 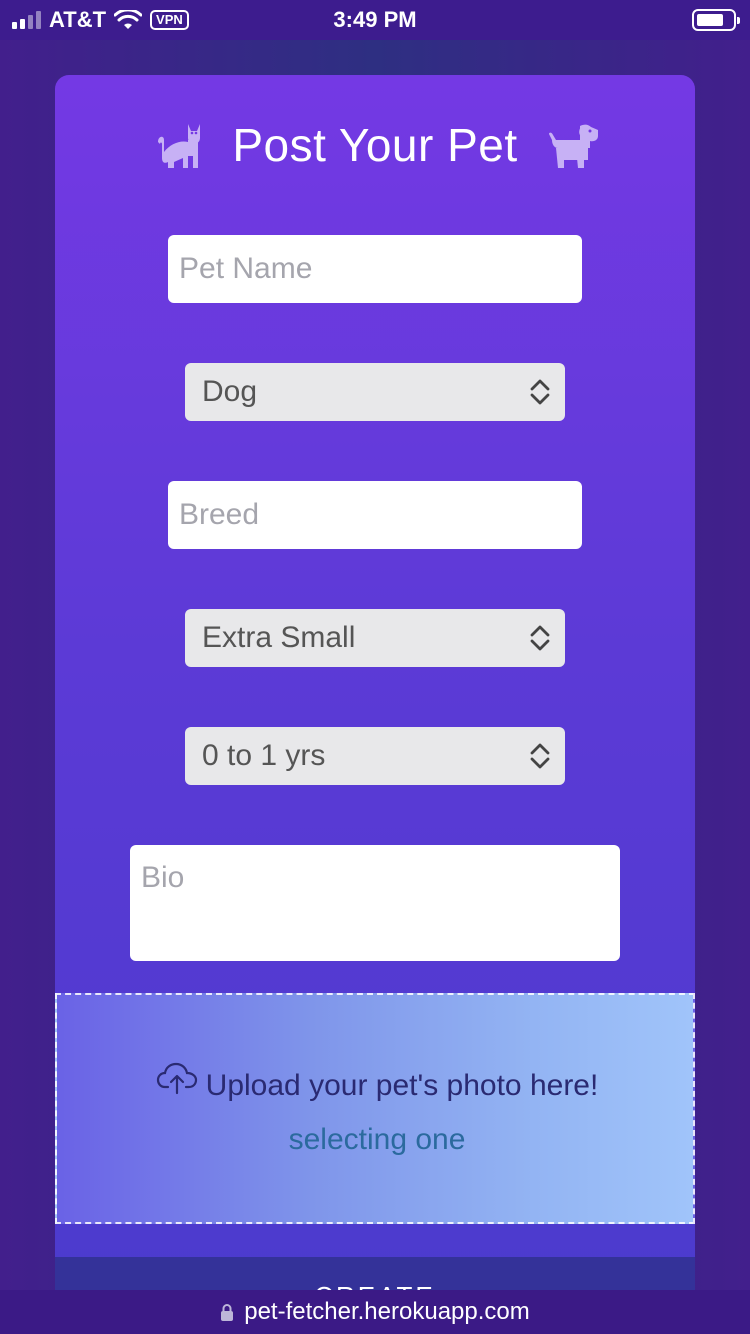 What do you see at coordinates (264, 755) in the screenshot?
I see `age-selected-value: 0 to 1 yrs` at bounding box center [264, 755].